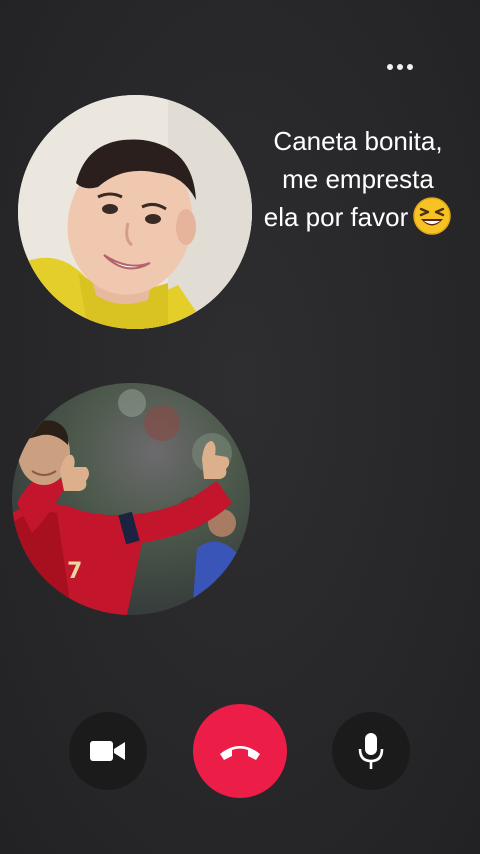 This screenshot has height=854, width=480. I want to click on caller-avatar, so click(135, 212).